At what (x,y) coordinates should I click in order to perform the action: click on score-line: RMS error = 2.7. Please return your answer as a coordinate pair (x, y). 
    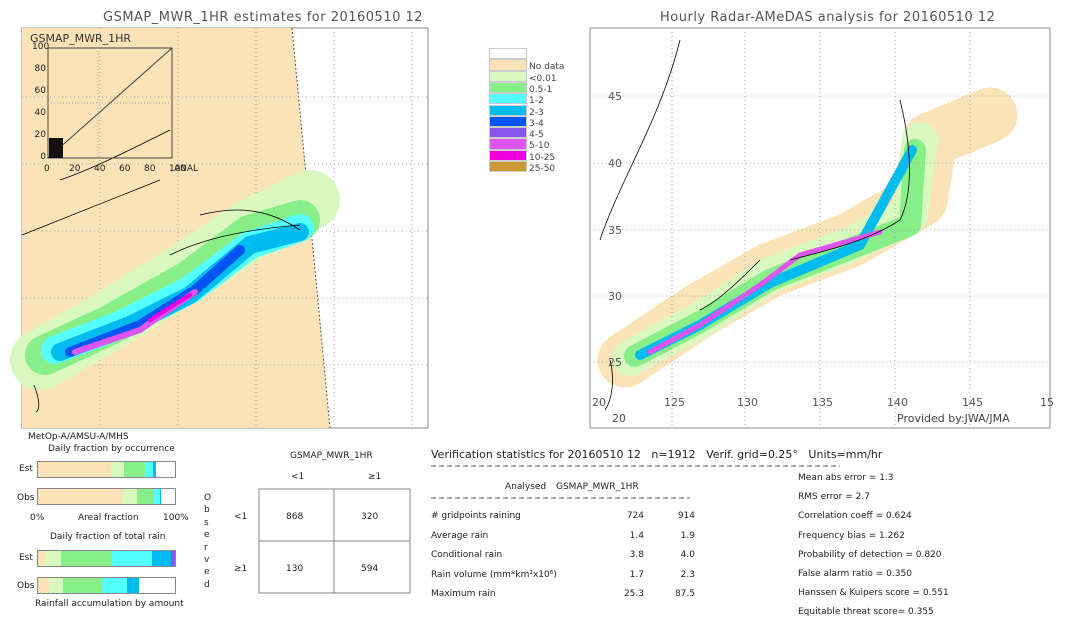
    Looking at the image, I should click on (834, 497).